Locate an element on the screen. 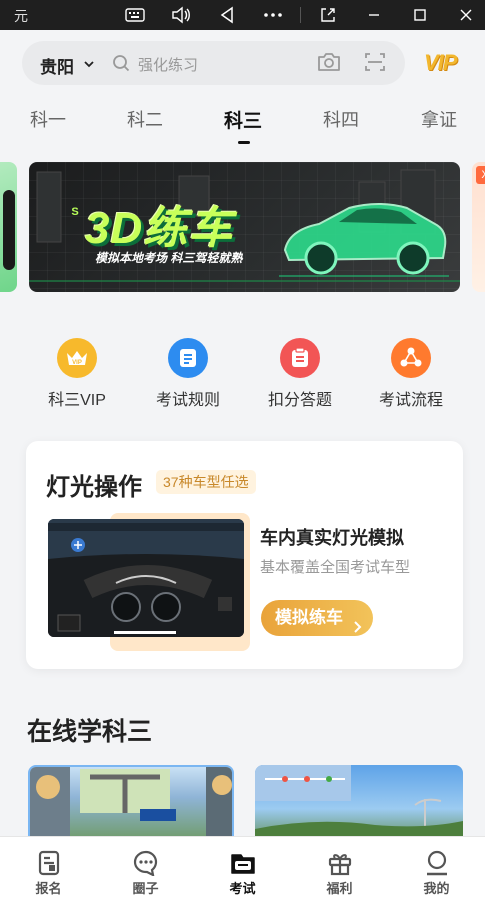  minimize-icon is located at coordinates (374, 15).